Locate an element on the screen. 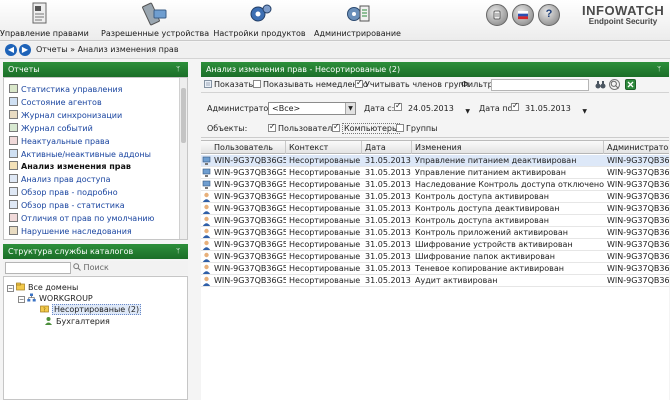  report-item: Нарушение наследования is located at coordinates (70, 231).